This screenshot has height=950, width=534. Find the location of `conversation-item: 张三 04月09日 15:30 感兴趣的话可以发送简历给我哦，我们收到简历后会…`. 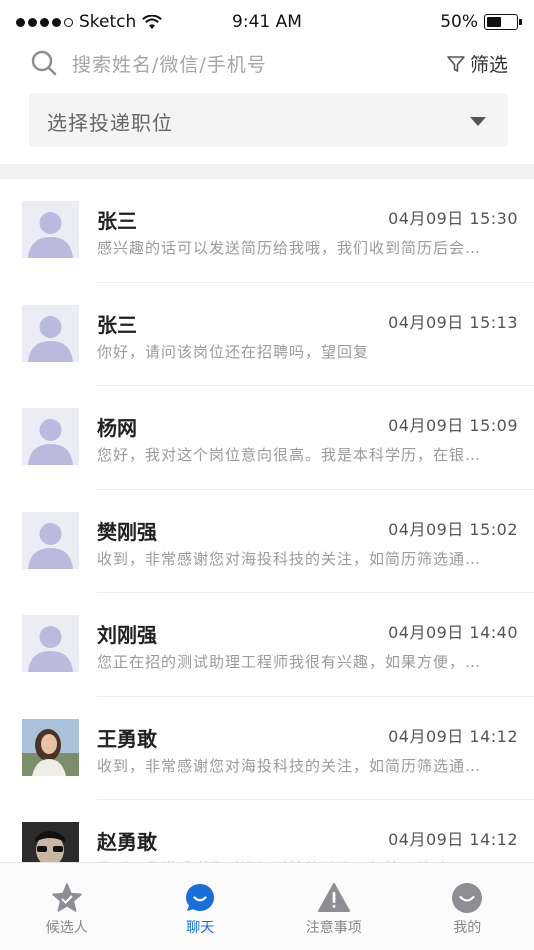

conversation-item: 张三 04月09日 15:30 感兴趣的话可以发送简历给我哦，我们收到简历后会… is located at coordinates (267, 231).